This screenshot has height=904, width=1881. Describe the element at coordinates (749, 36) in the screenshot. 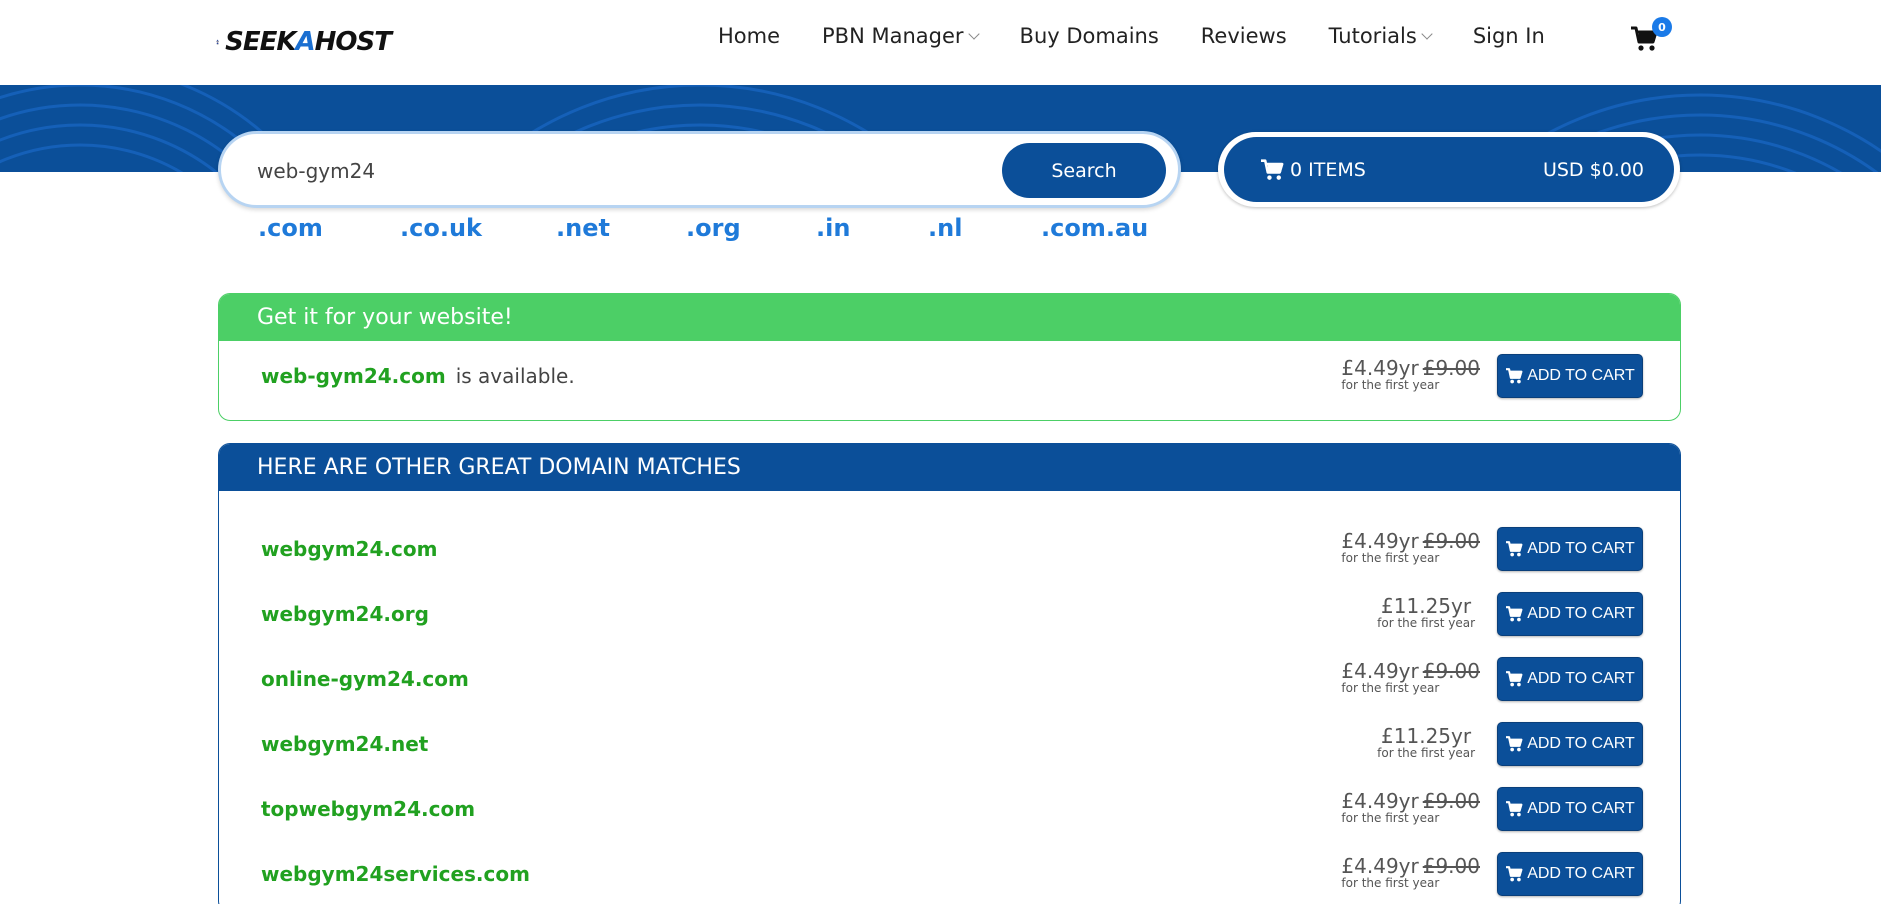

I see `nav-home: Home` at that location.